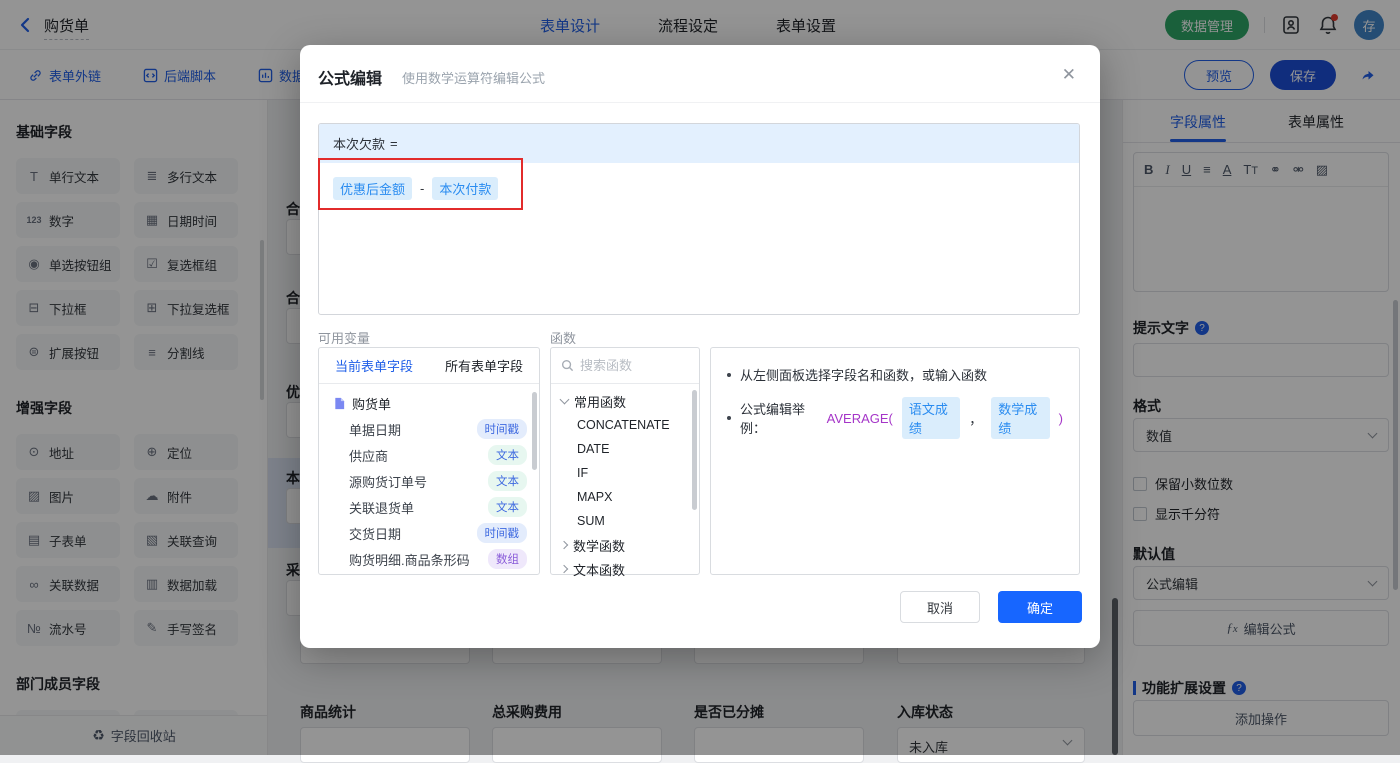 The height and width of the screenshot is (763, 1400). I want to click on variable-item: 交货日期 时间戳, so click(429, 533).